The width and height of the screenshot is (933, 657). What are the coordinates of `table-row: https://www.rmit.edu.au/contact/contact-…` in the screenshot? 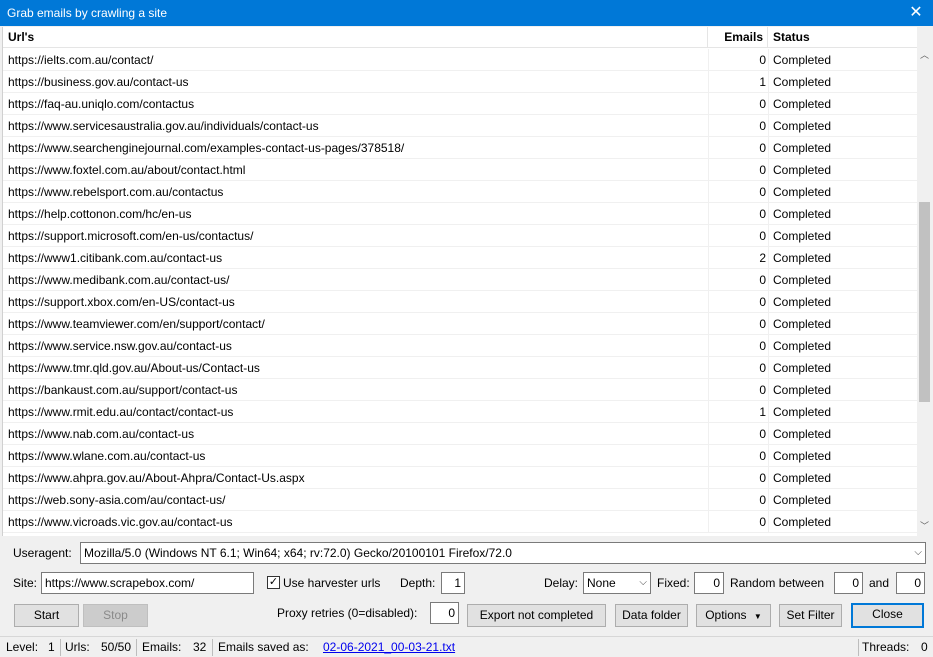 It's located at (460, 412).